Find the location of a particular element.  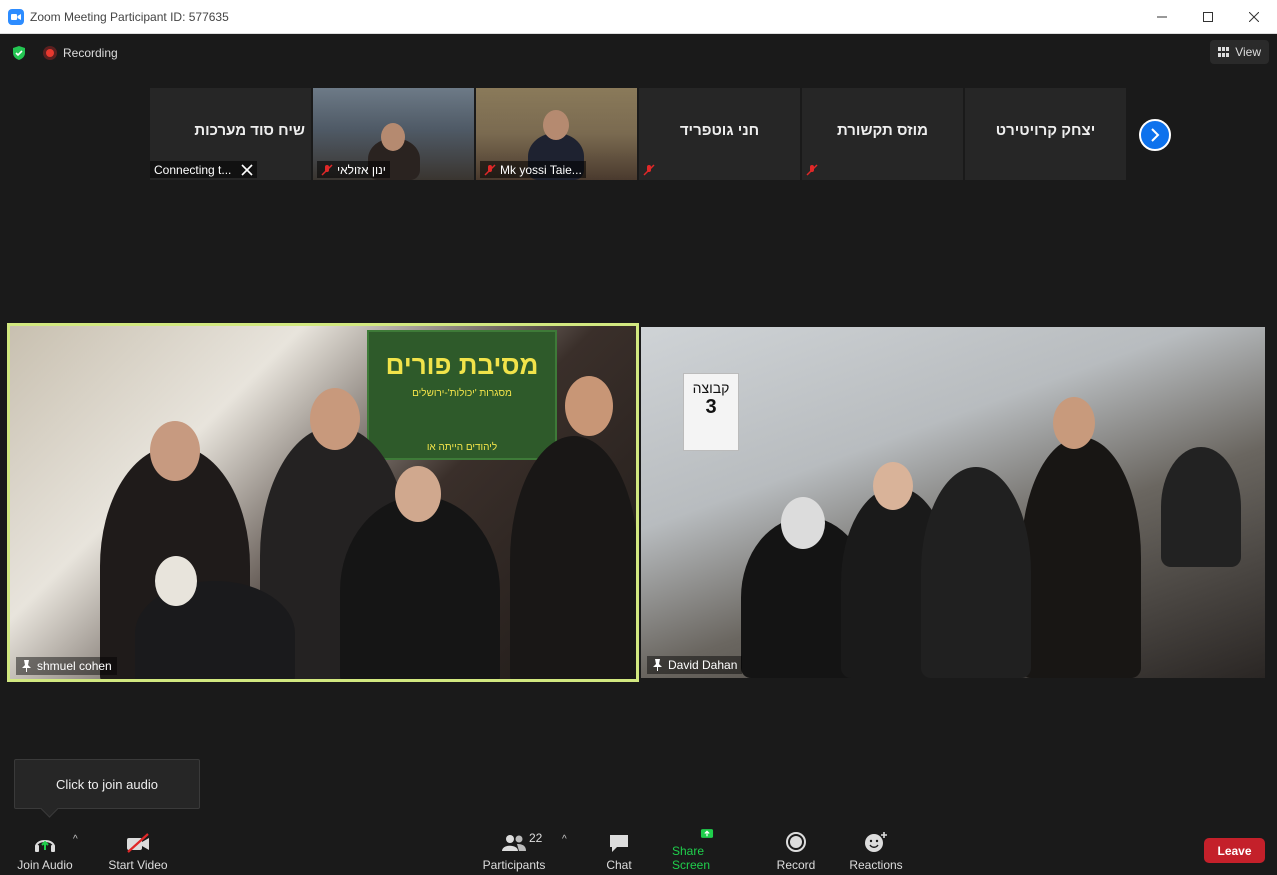

chat-button: Chat is located at coordinates (619, 850).